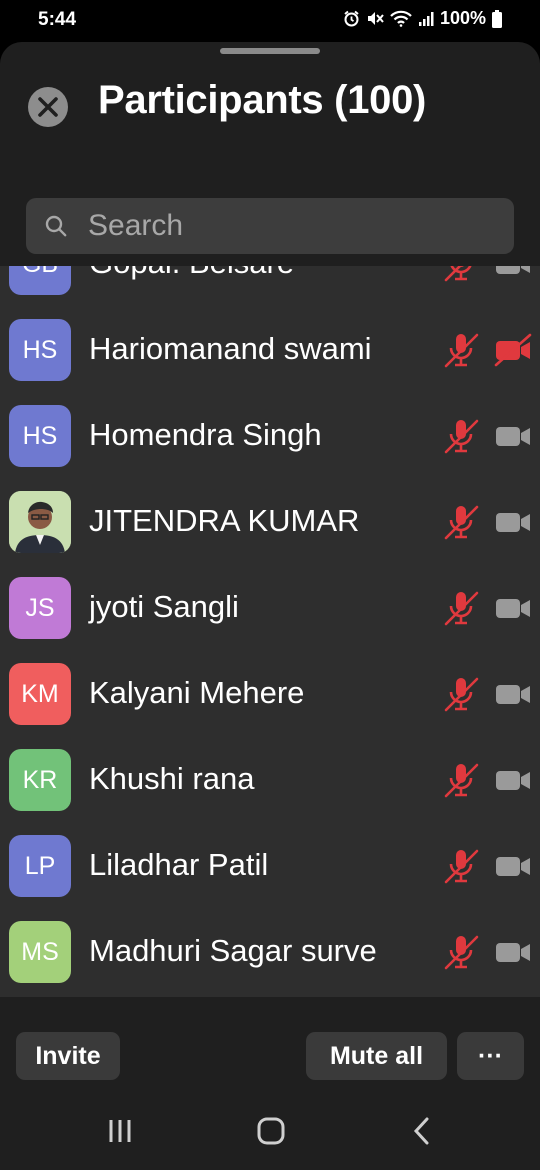 The width and height of the screenshot is (540, 1170). What do you see at coordinates (191, 273) in the screenshot?
I see `participant-name: Gopal. Belsare` at bounding box center [191, 273].